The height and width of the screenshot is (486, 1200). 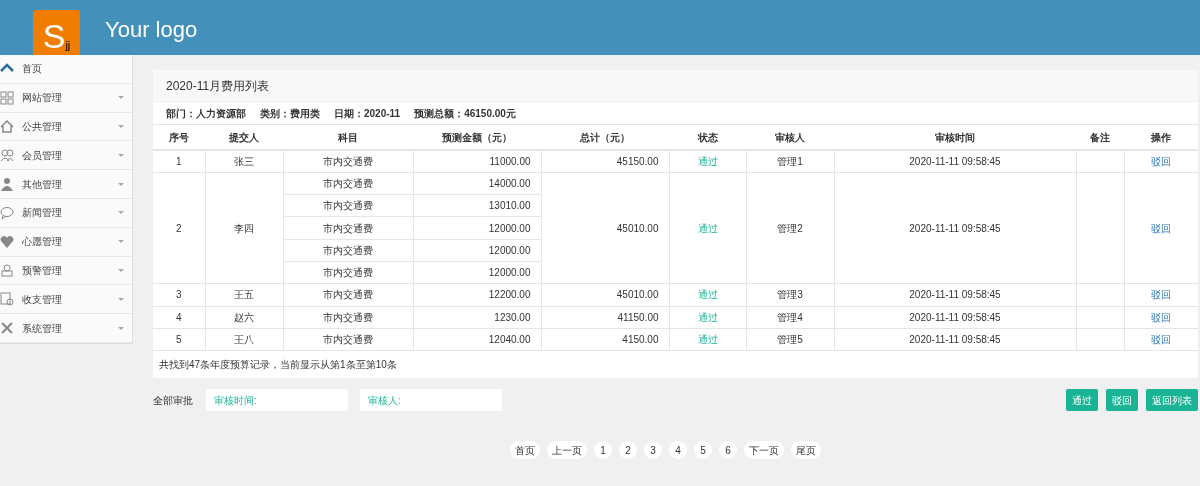 What do you see at coordinates (7, 328) in the screenshot?
I see `tools-icon` at bounding box center [7, 328].